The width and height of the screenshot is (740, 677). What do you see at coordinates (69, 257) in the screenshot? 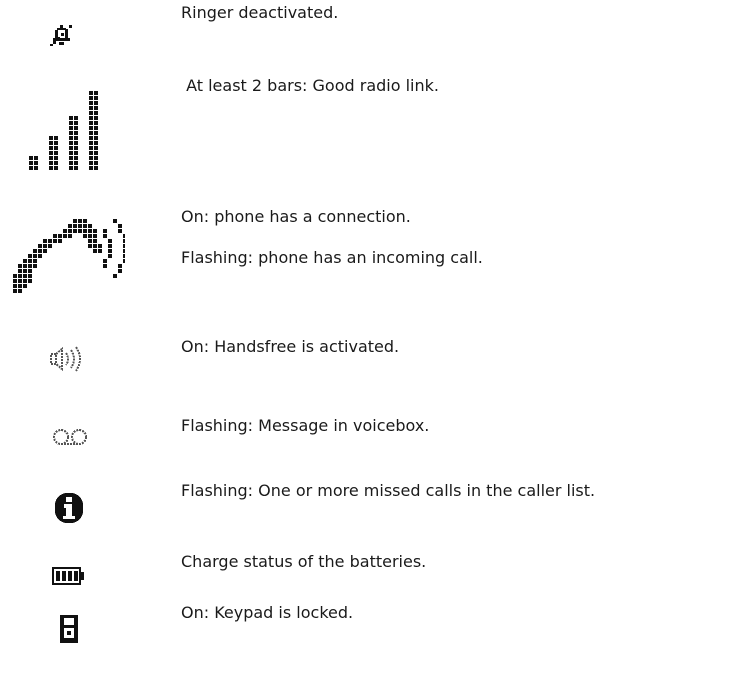
I see `phone-connection-icon` at bounding box center [69, 257].